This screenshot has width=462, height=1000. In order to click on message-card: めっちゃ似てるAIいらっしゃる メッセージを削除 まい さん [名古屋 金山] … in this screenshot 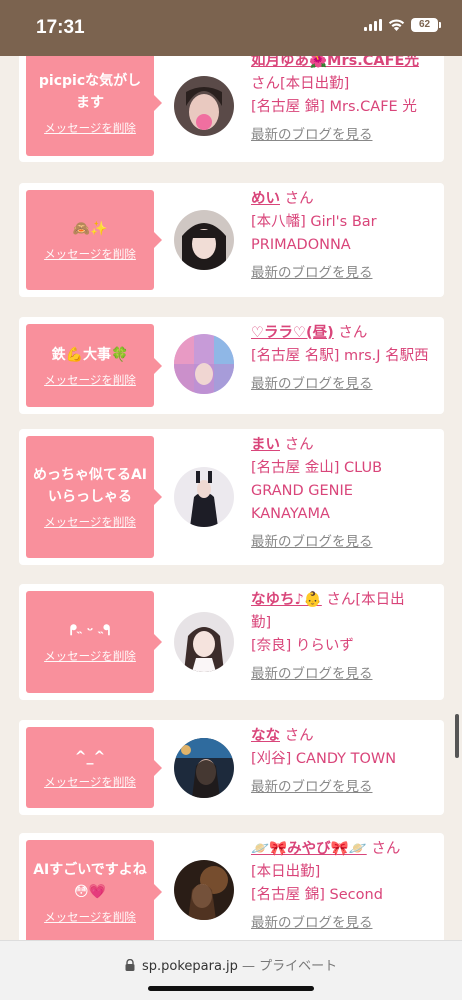, I will do `click(231, 497)`.